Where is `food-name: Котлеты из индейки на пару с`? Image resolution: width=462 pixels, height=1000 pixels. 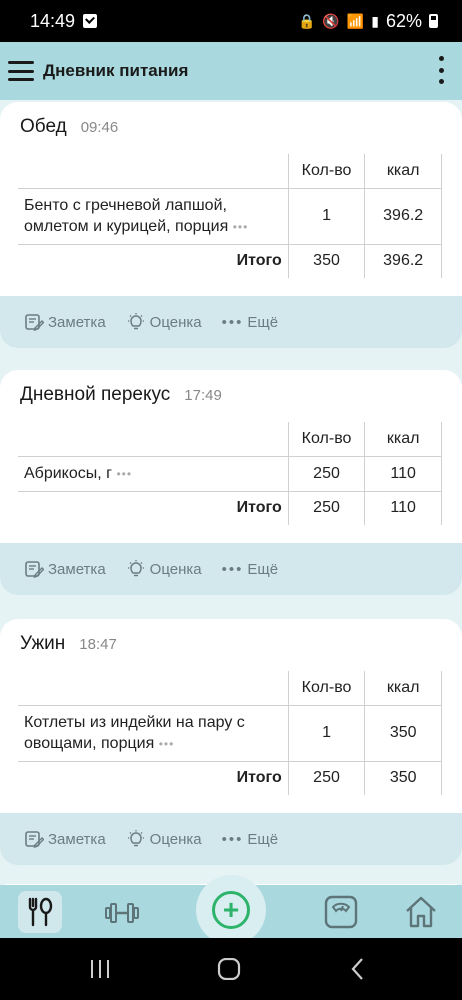
food-name: Котлеты из индейки на пару с is located at coordinates (134, 722).